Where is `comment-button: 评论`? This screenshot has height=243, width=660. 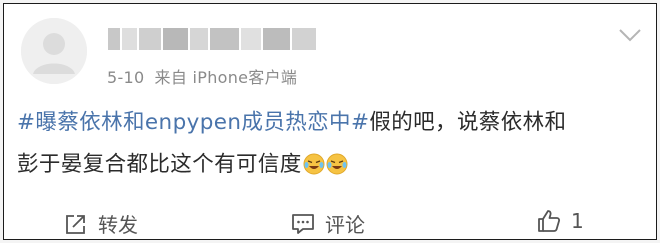 comment-button: 评论 is located at coordinates (328, 223).